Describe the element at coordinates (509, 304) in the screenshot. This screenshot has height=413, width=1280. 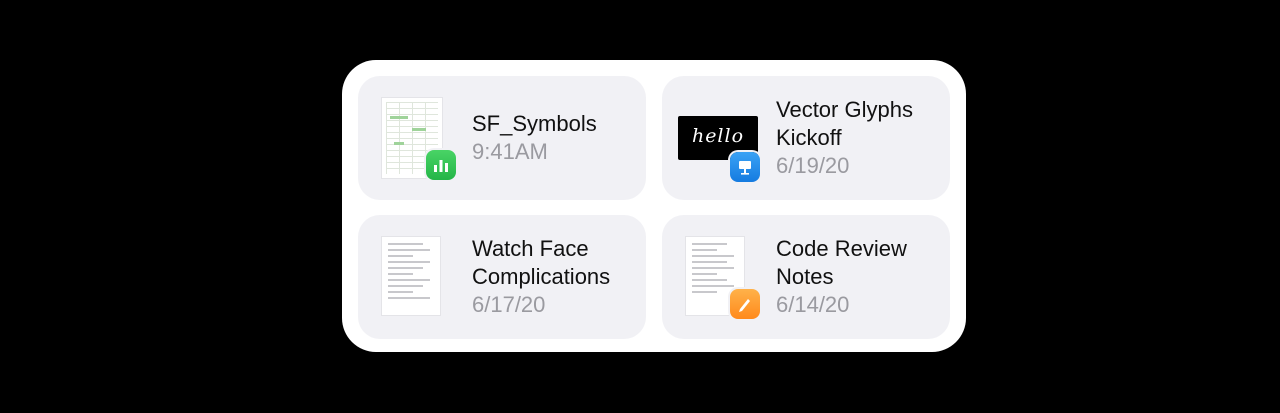
I see `document-date: 6/17/20` at that location.